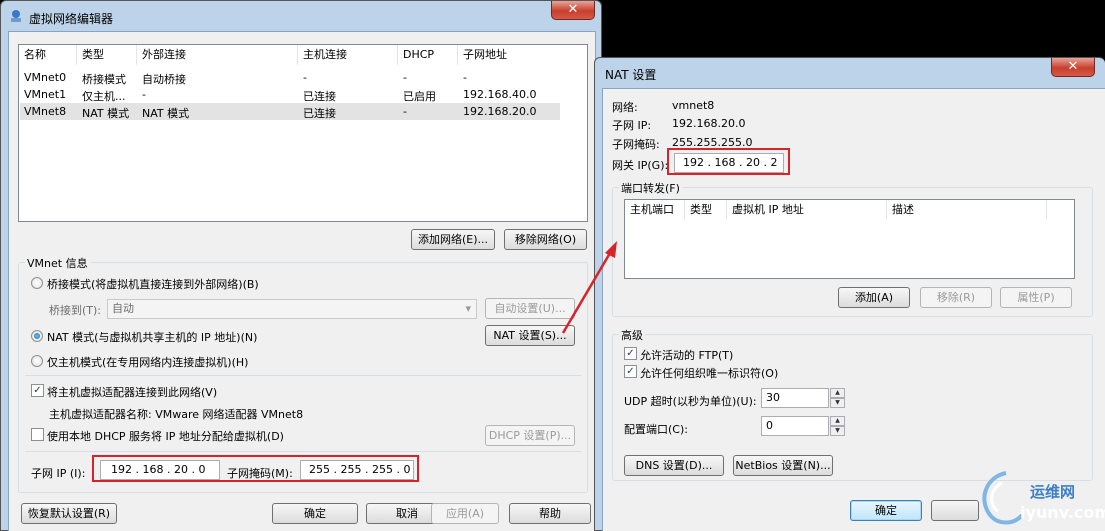 This screenshot has height=531, width=1105. Describe the element at coordinates (37, 361) in the screenshot. I see `host-only-radio` at that location.